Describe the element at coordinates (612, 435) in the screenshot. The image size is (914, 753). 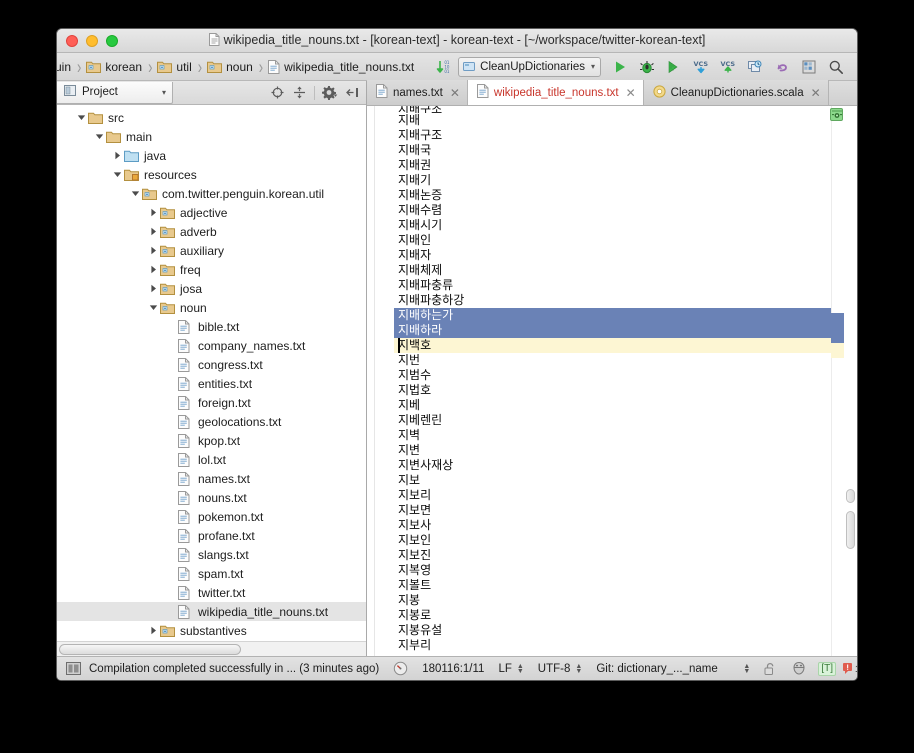
I see `editor-line: 지벽` at that location.